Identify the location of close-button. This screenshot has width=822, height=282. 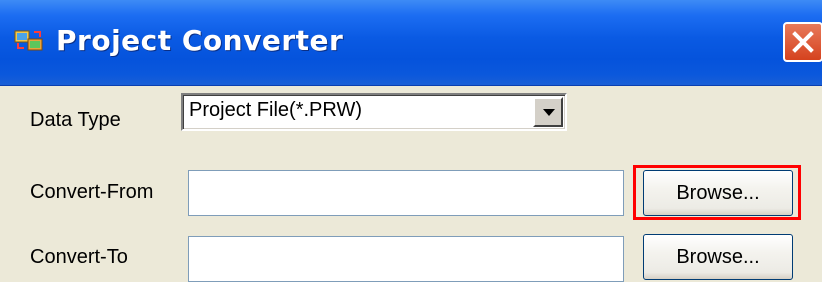
(802, 42).